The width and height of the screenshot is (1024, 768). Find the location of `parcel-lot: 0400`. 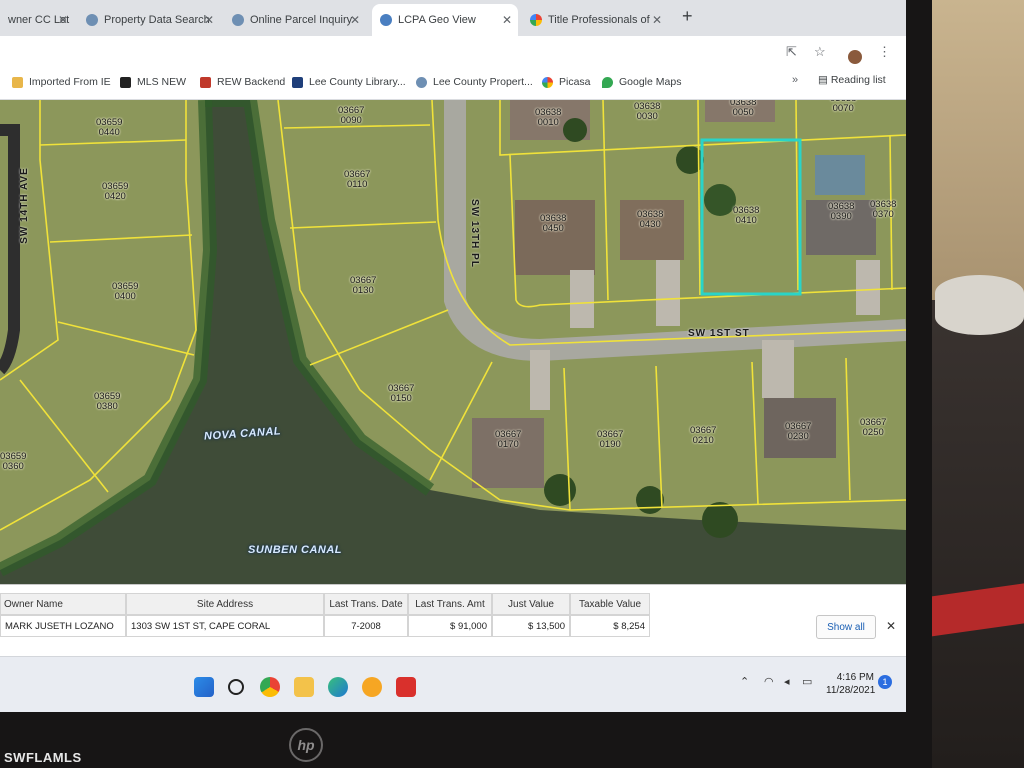

parcel-lot: 0400 is located at coordinates (125, 296).